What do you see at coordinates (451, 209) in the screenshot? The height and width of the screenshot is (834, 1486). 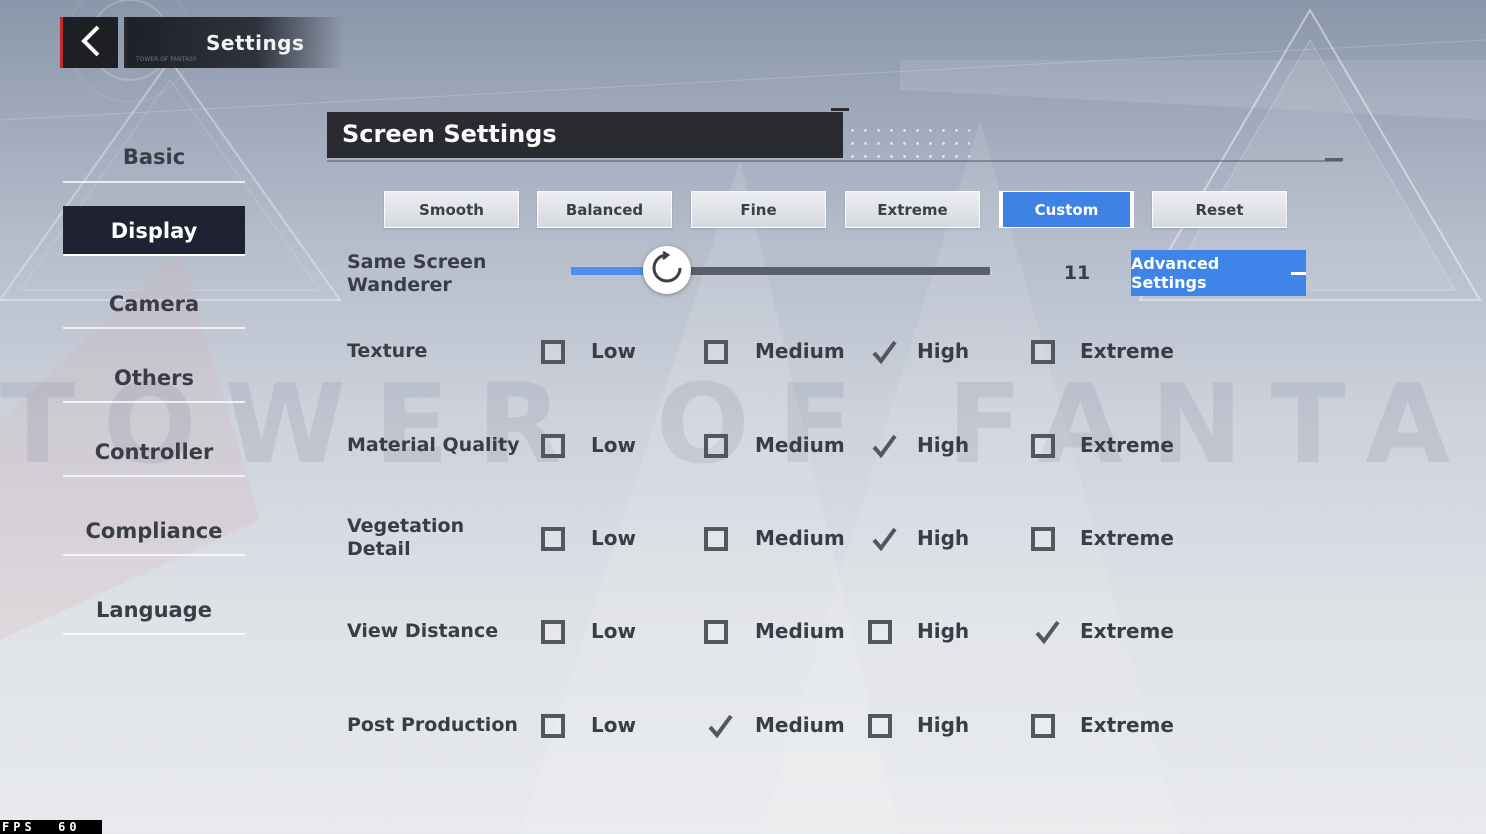 I see `preset-smooth-button: Smooth` at bounding box center [451, 209].